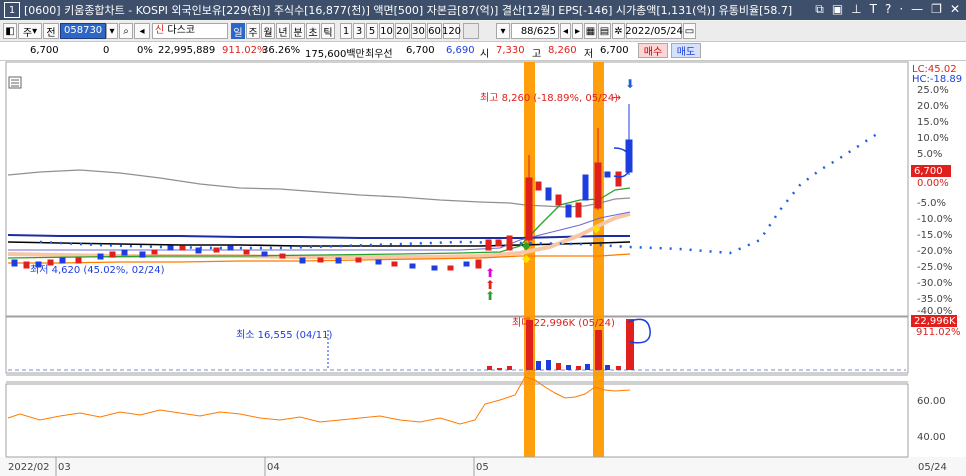 The image size is (966, 476). I want to click on high-price: 8,260, so click(562, 50).